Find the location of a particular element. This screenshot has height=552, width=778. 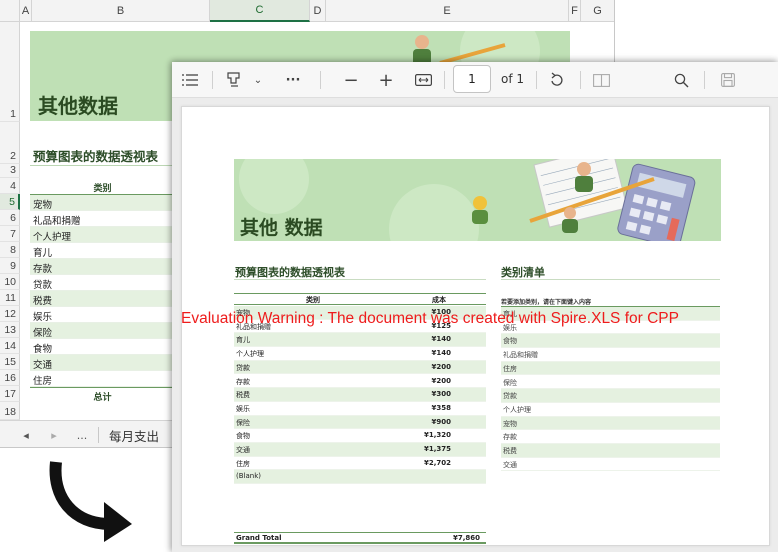

column-header-b: B is located at coordinates (121, 11).